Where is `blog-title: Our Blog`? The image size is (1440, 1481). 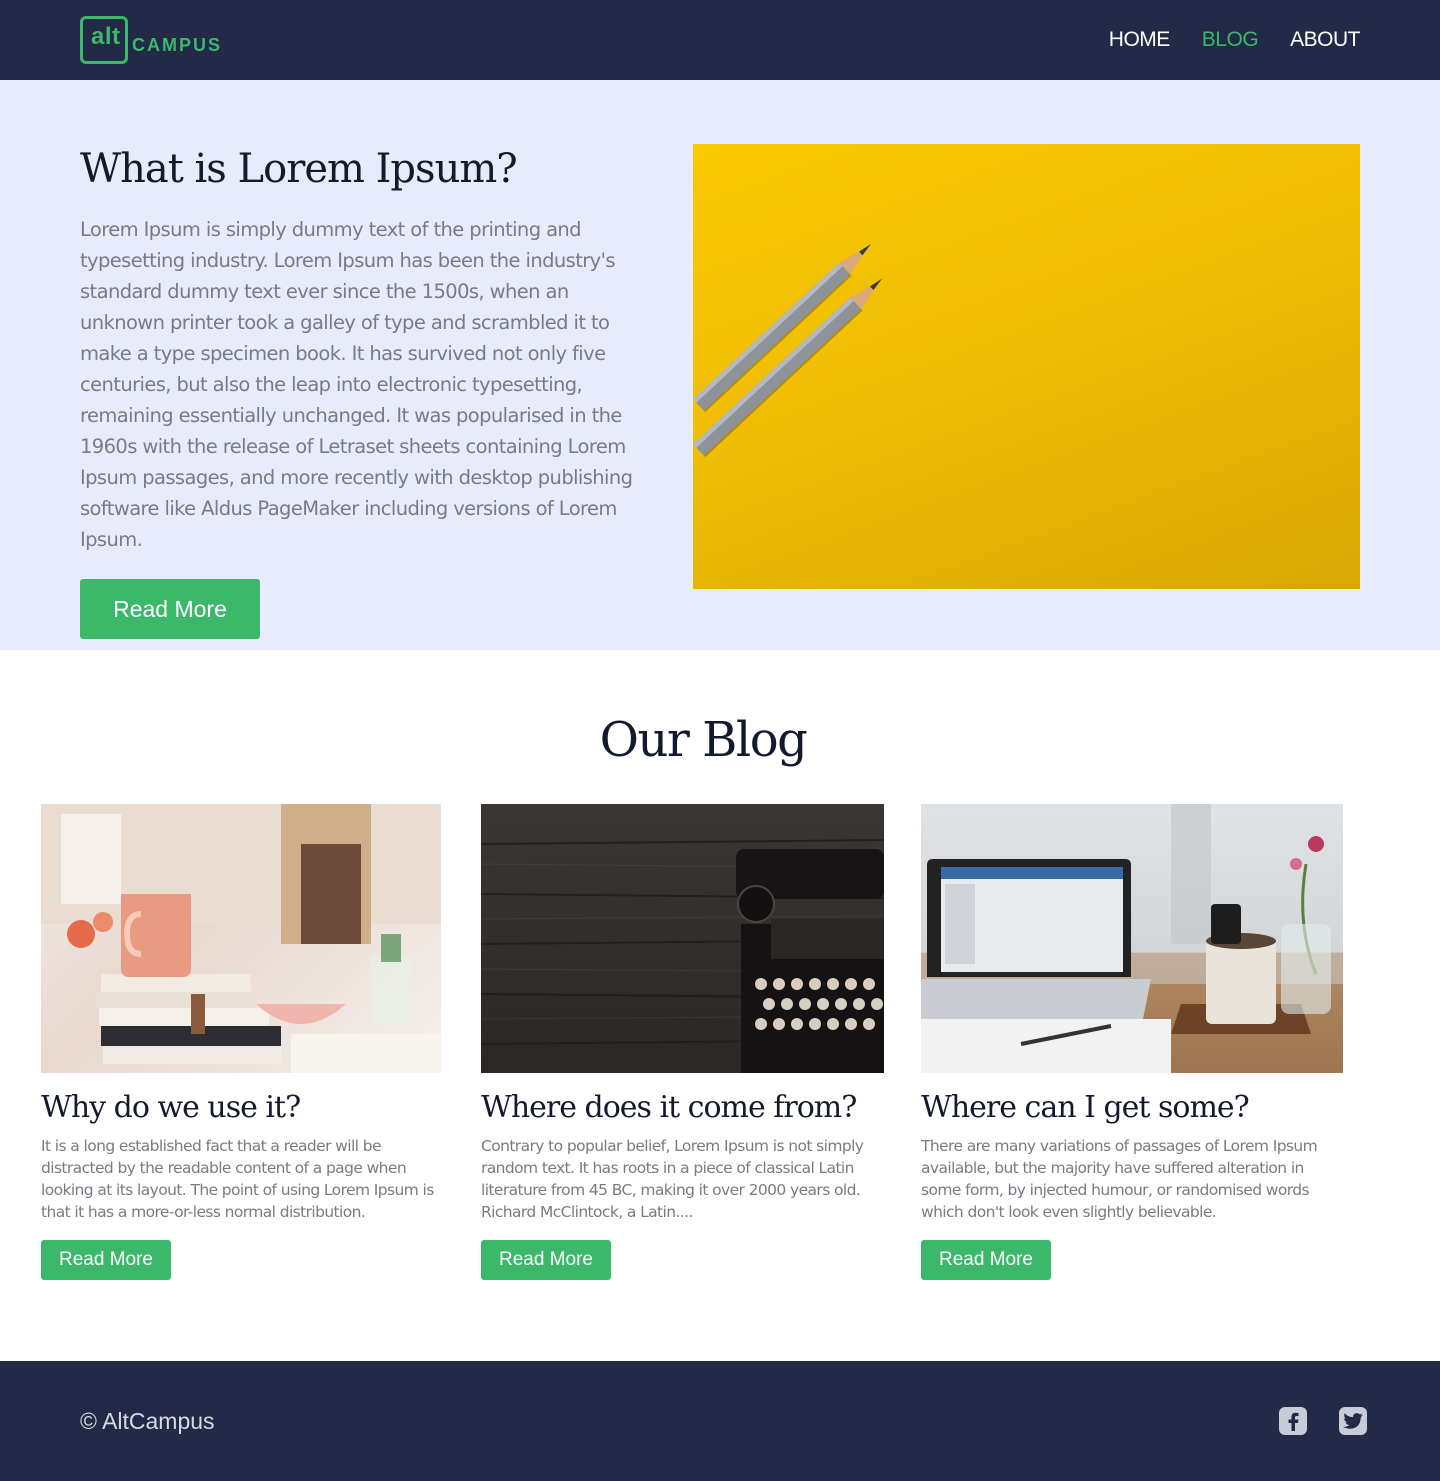 blog-title: Our Blog is located at coordinates (703, 740).